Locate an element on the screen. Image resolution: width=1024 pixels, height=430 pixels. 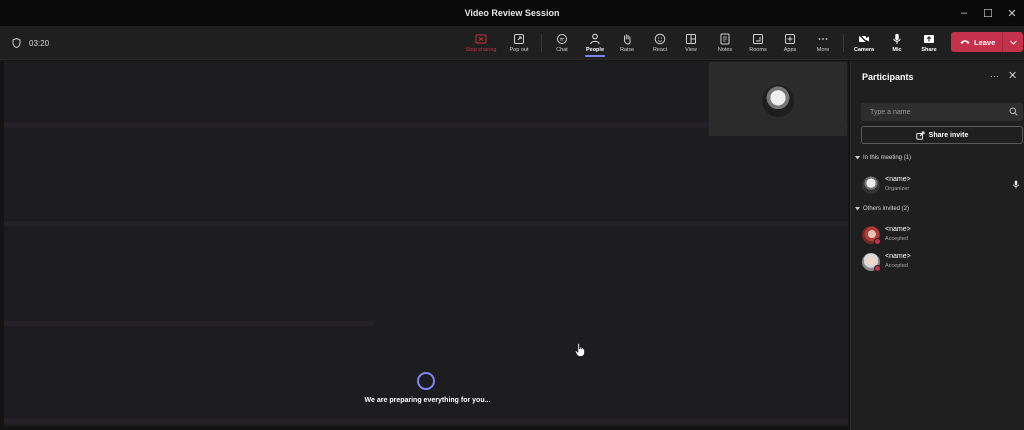
layout-icon is located at coordinates (691, 39).